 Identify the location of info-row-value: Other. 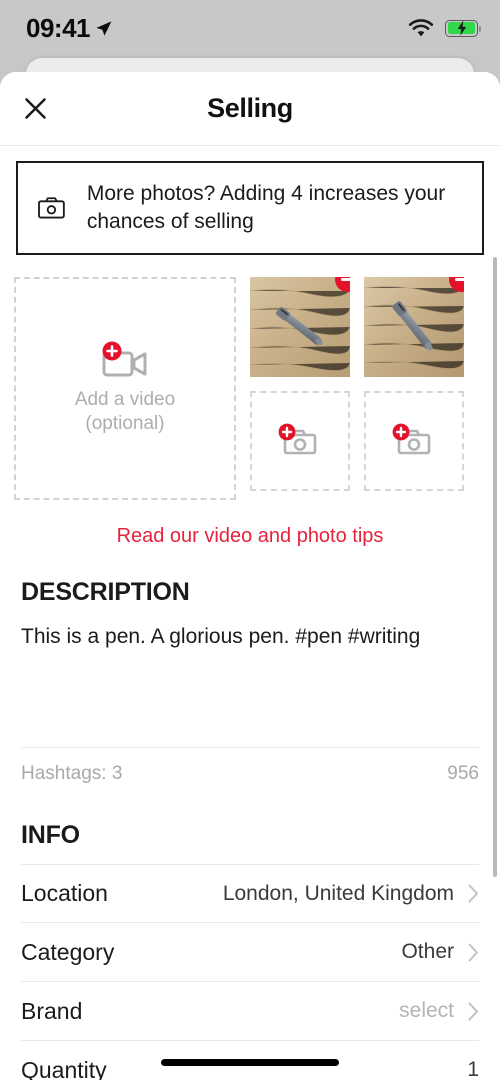
(427, 951).